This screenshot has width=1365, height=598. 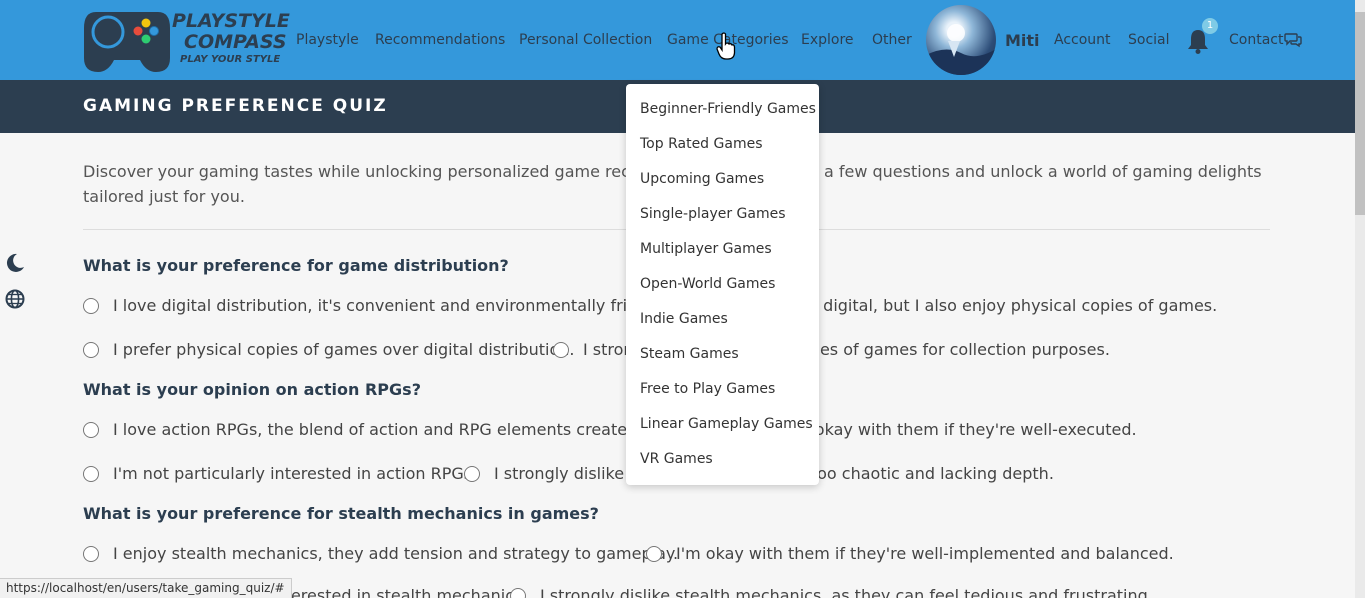 What do you see at coordinates (726, 46) in the screenshot?
I see `hand-cursor-icon` at bounding box center [726, 46].